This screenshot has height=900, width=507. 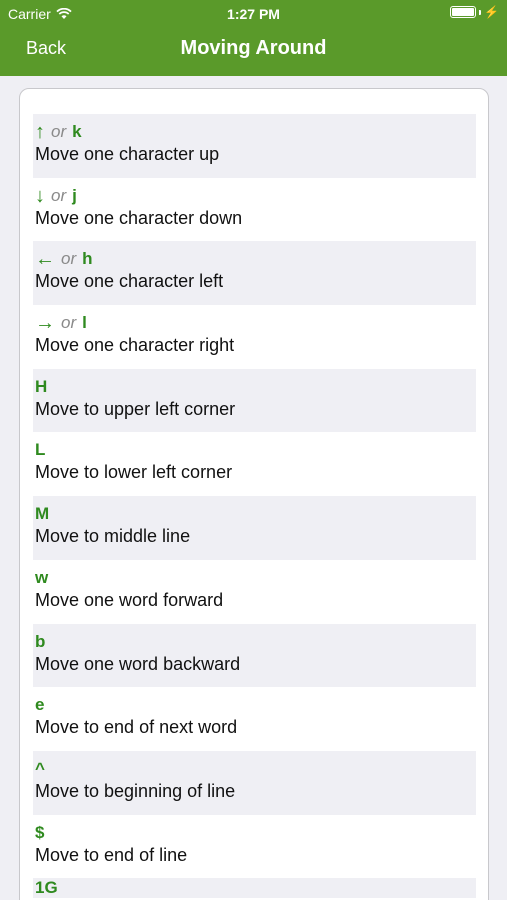 I want to click on list-item: ↑ or k Move one character up, so click(x=254, y=146).